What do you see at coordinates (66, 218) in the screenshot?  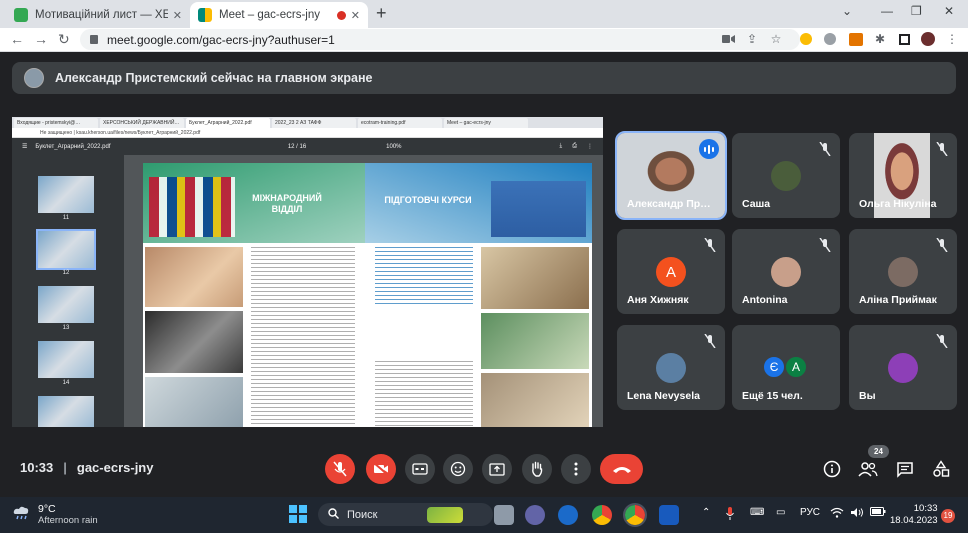 I see `thumbnail-number: 11` at bounding box center [66, 218].